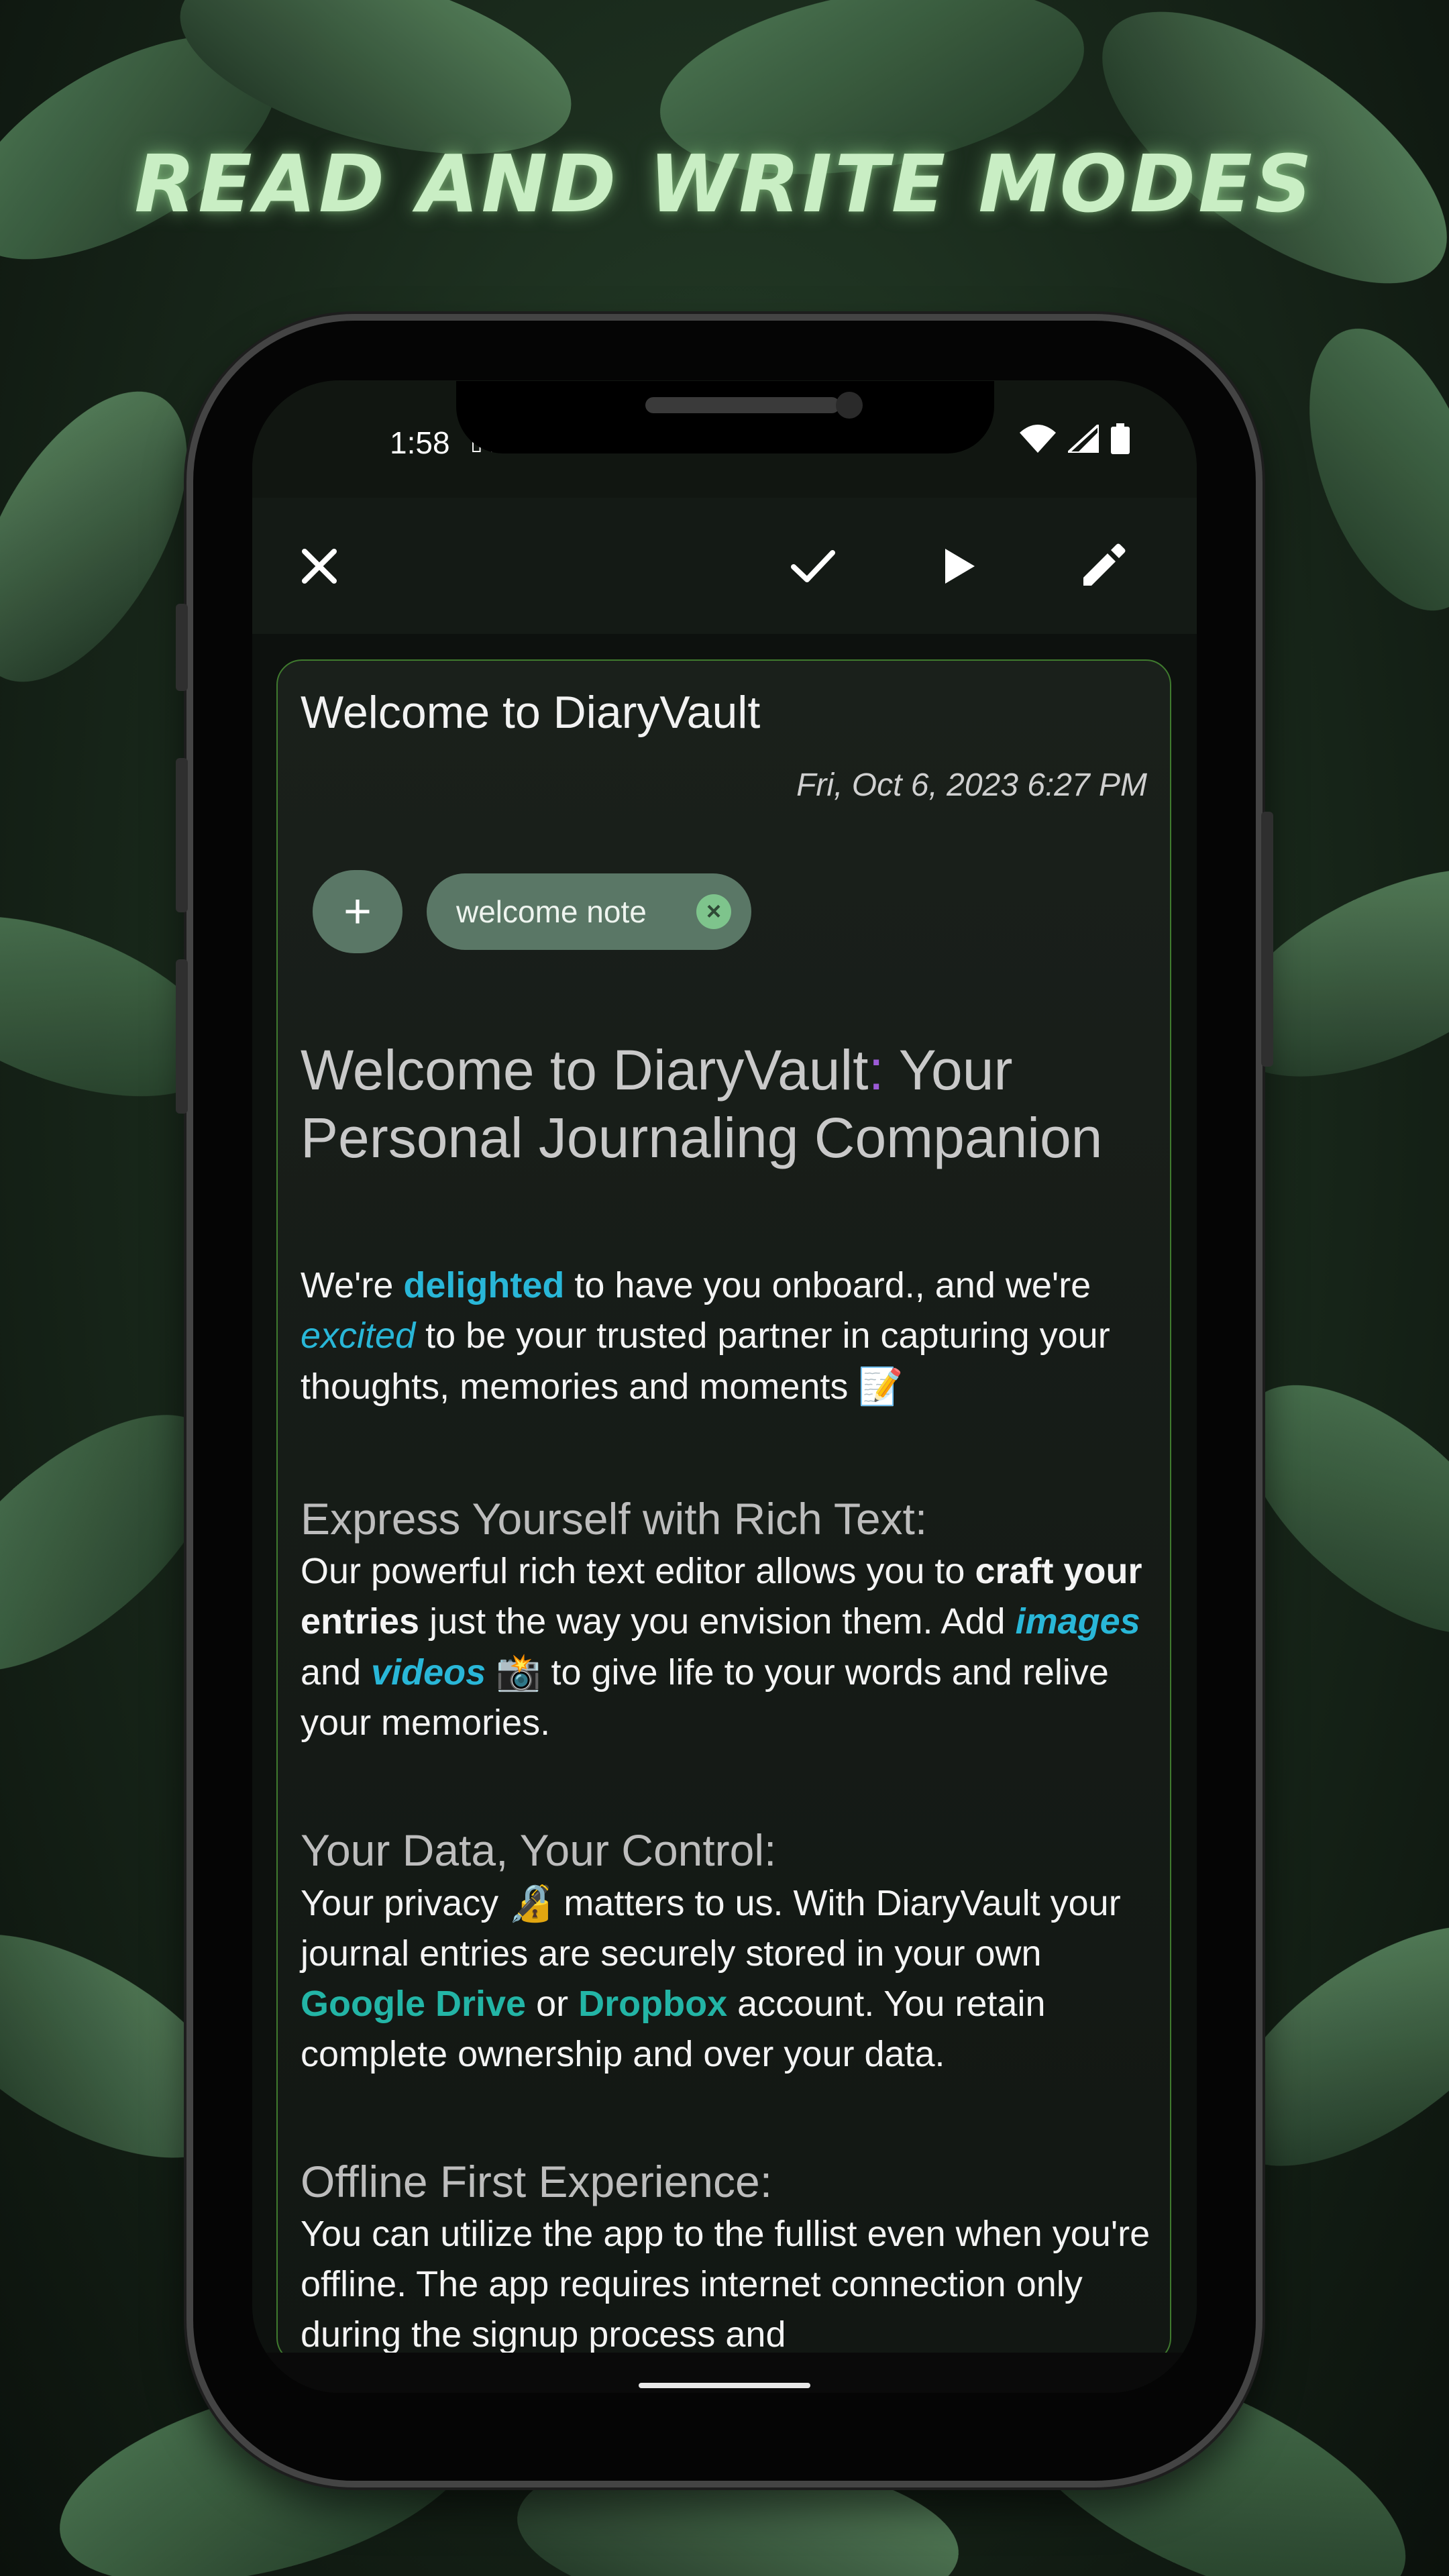 This screenshot has width=1449, height=2576. I want to click on save-button, so click(813, 566).